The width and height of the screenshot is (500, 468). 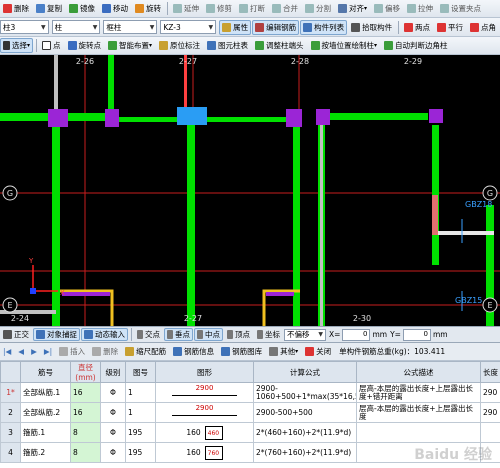 I want to click on formula-cell: 2900-1060+500+1*max(35*16,500), so click(x=305, y=392).